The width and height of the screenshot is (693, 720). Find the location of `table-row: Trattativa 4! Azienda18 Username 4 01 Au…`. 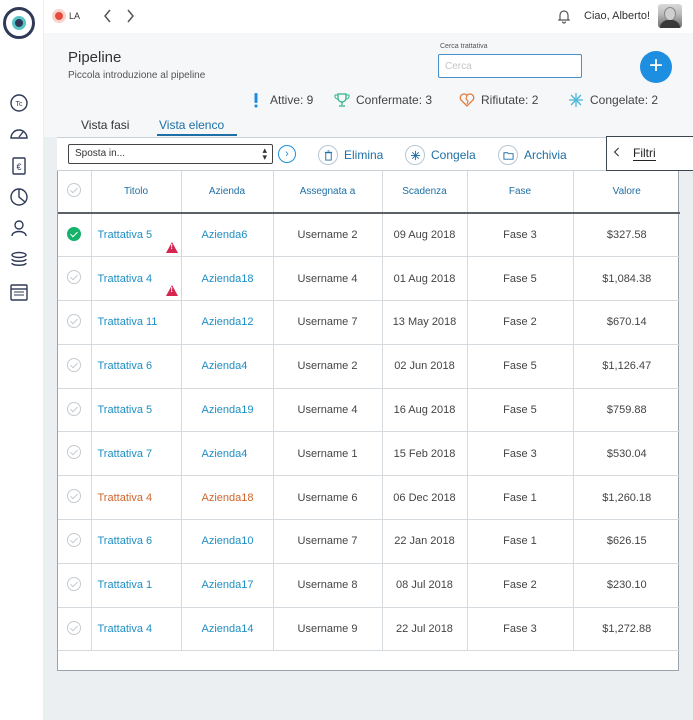

table-row: Trattativa 4! Azienda18 Username 4 01 Au… is located at coordinates (369, 279).